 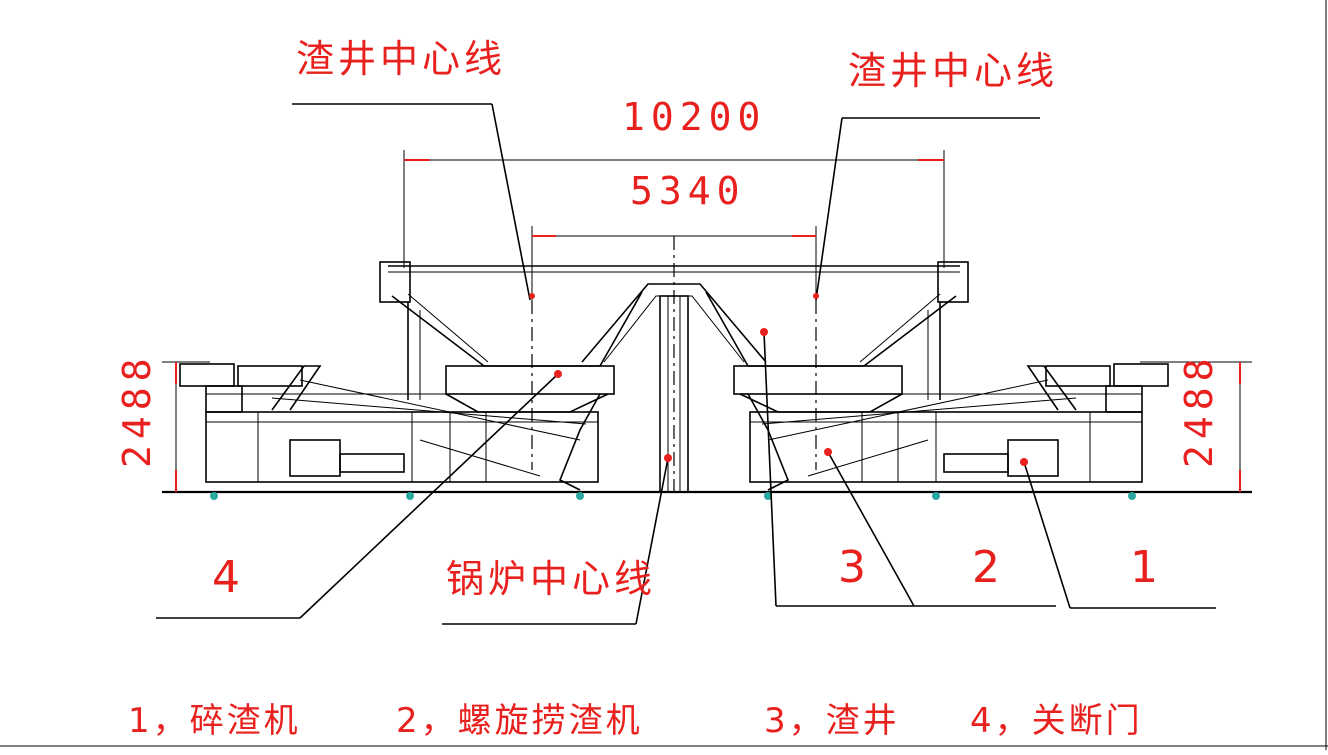 I want to click on left-motor, so click(x=207, y=375).